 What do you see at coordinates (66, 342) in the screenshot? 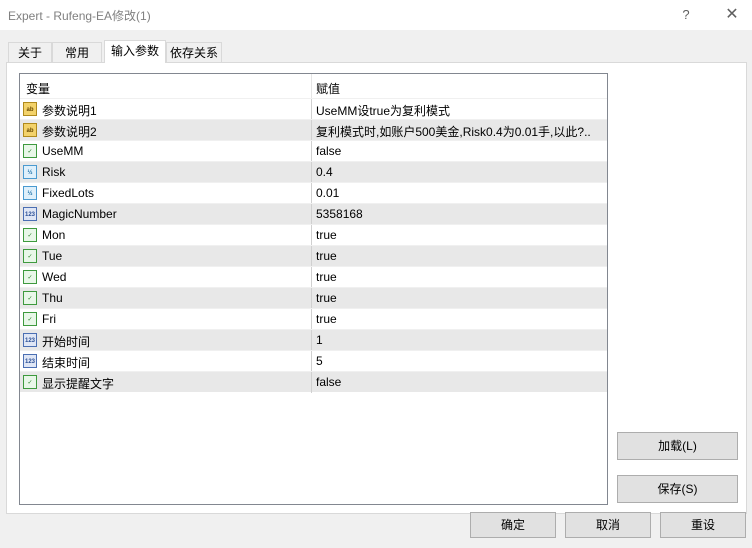
I see `parameter-name: 开始时间` at bounding box center [66, 342].